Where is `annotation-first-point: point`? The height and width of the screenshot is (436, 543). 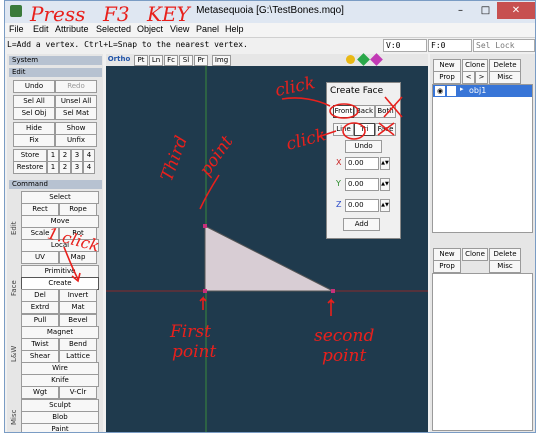
annotation-first-point: point is located at coordinates (194, 352).